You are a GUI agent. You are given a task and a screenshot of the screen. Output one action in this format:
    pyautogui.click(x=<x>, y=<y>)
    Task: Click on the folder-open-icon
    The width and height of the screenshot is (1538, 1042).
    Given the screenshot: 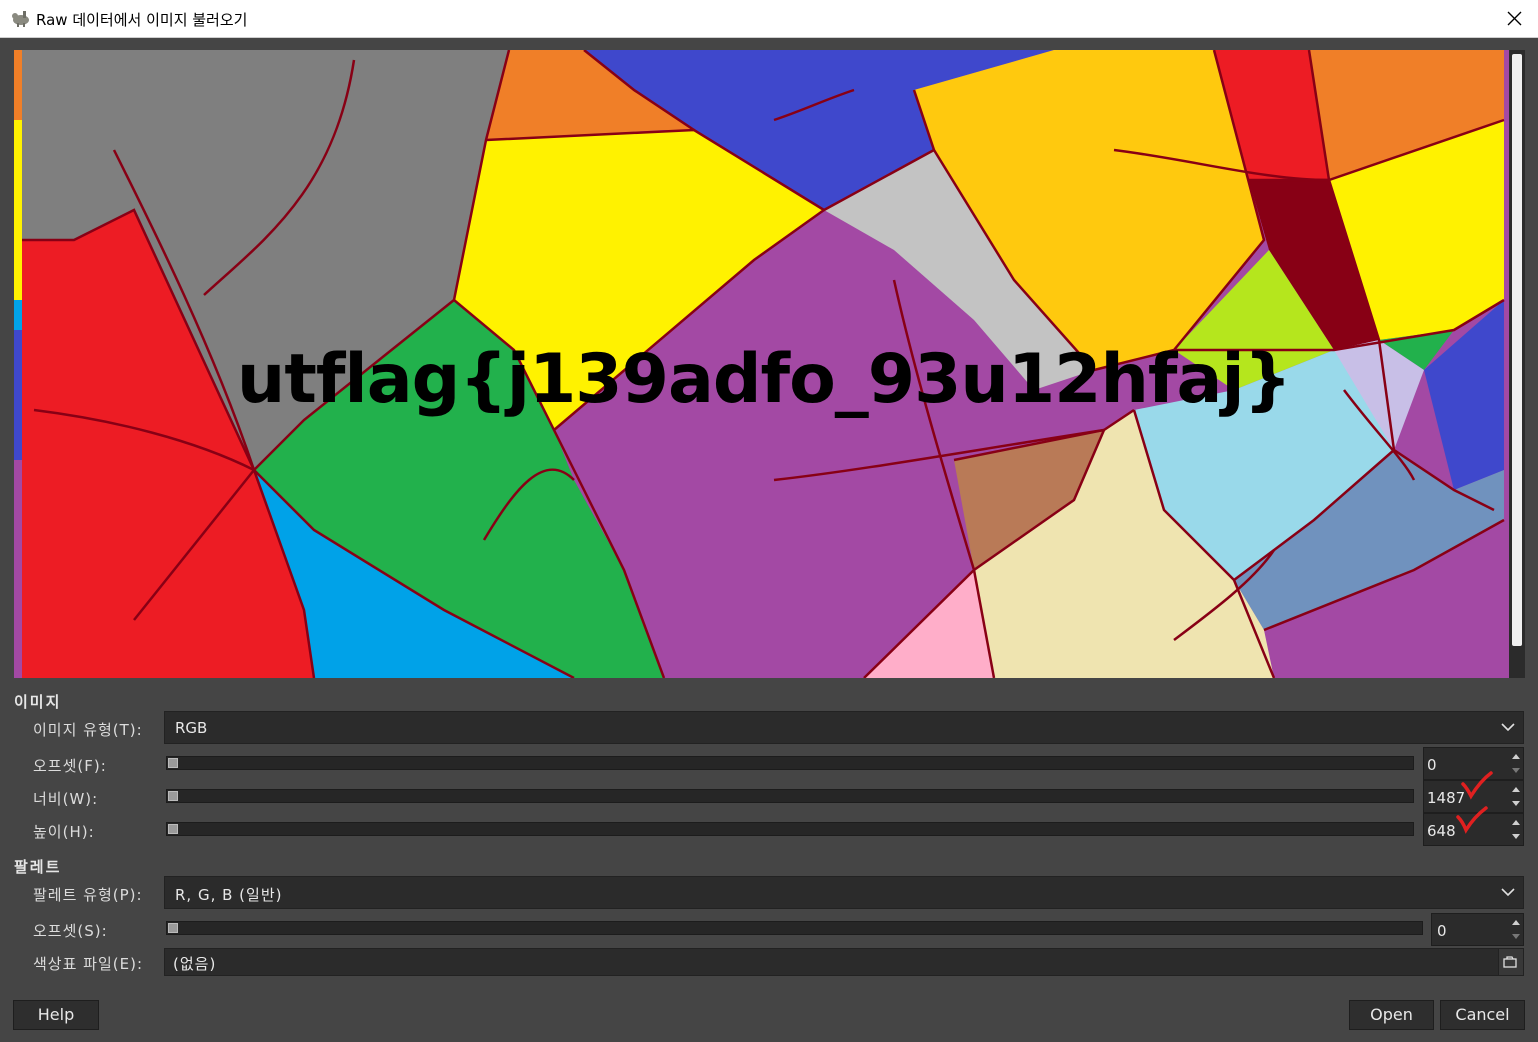 What is the action you would take?
    pyautogui.click(x=1510, y=962)
    